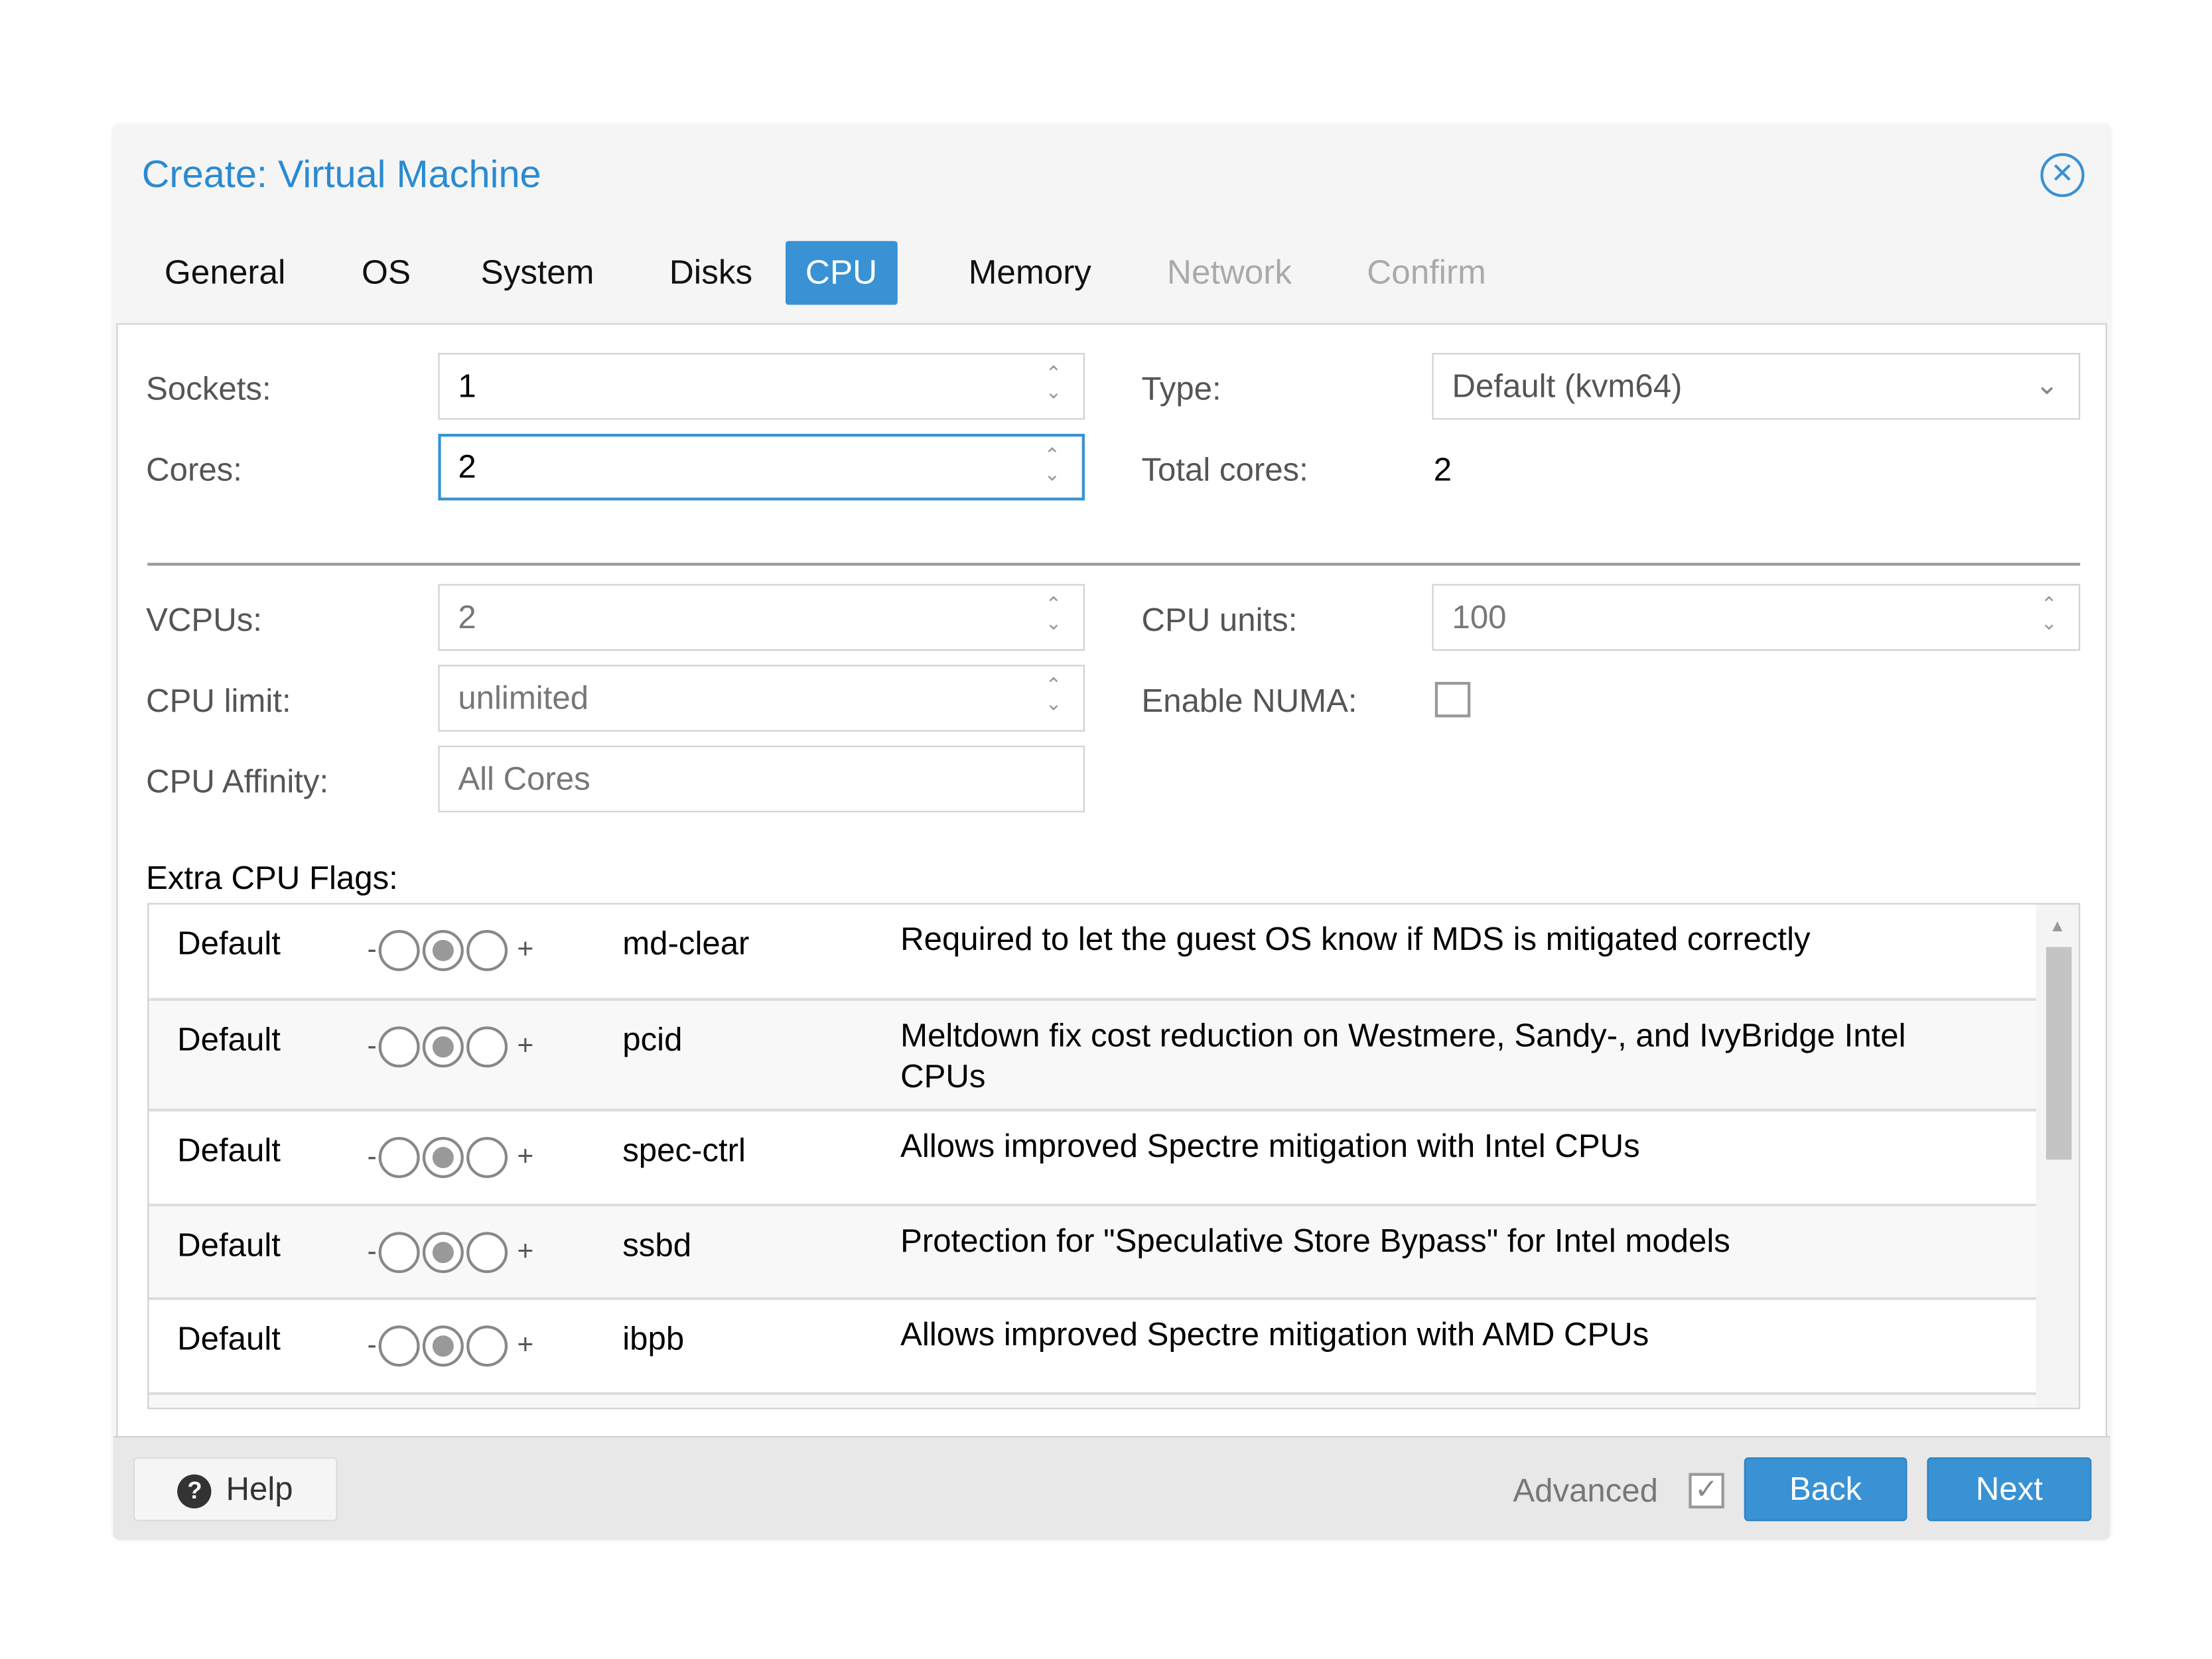 Image resolution: width=2212 pixels, height=1659 pixels. Describe the element at coordinates (218, 700) in the screenshot. I see `cpu-limit-label: CPU limit:` at that location.